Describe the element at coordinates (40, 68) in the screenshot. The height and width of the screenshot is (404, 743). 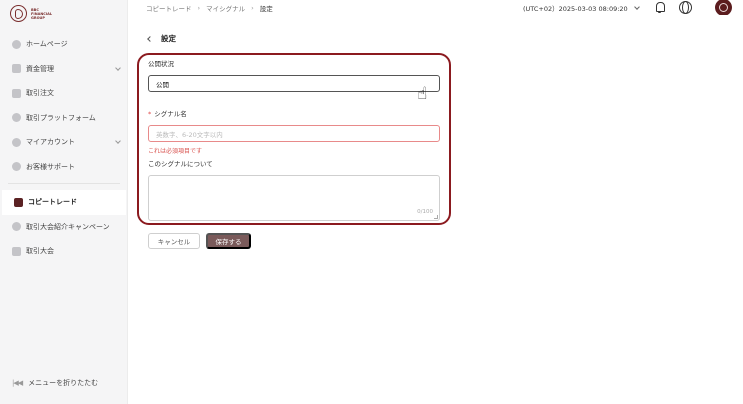
I see `sidebar-item-label: 資金管理` at that location.